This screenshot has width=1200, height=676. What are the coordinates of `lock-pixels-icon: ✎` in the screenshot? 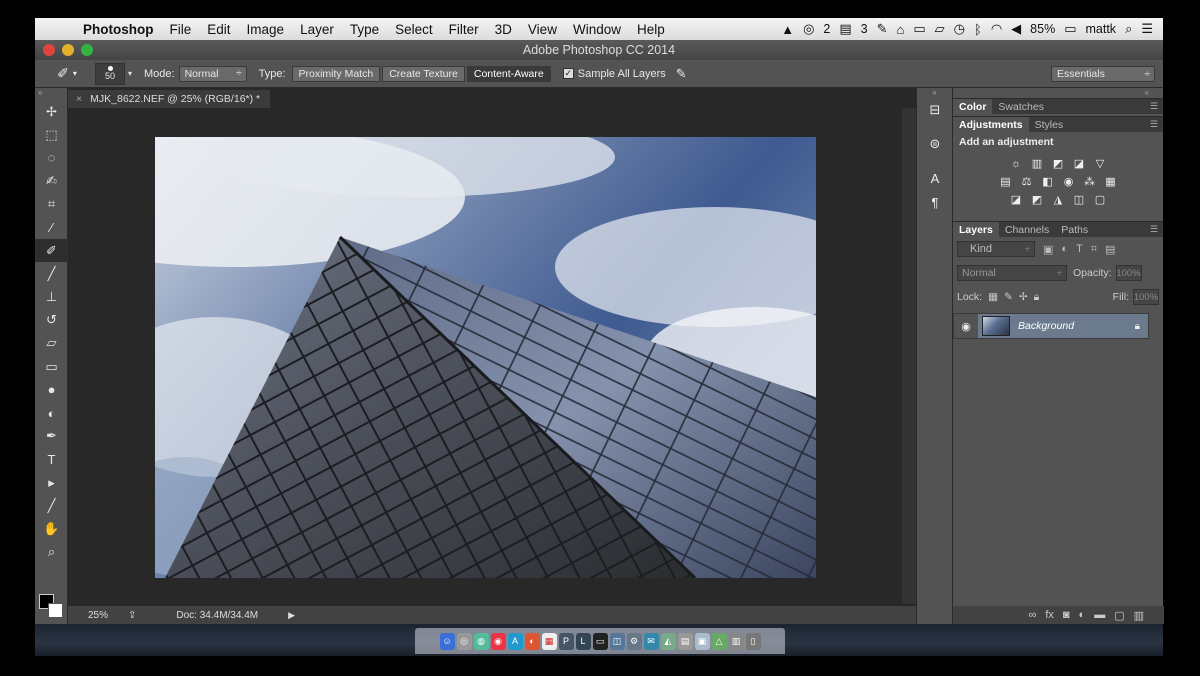 It's located at (1008, 297).